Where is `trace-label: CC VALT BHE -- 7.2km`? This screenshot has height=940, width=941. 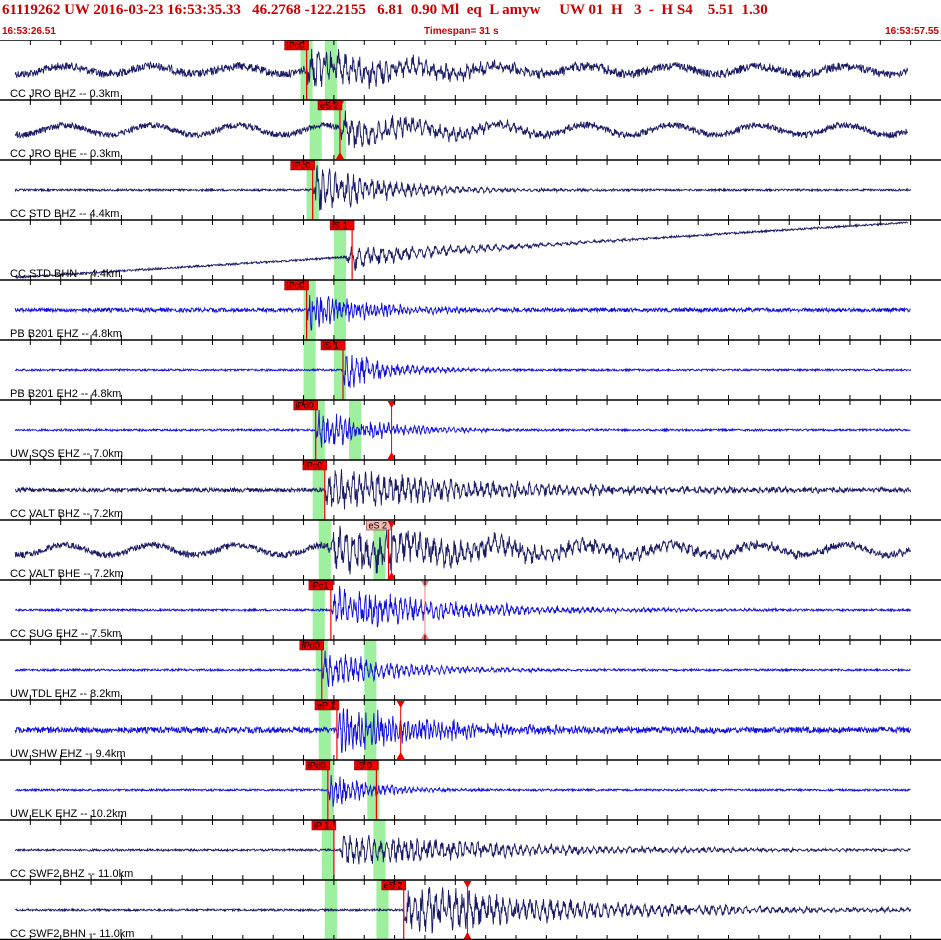
trace-label: CC VALT BHE -- 7.2km is located at coordinates (67, 574).